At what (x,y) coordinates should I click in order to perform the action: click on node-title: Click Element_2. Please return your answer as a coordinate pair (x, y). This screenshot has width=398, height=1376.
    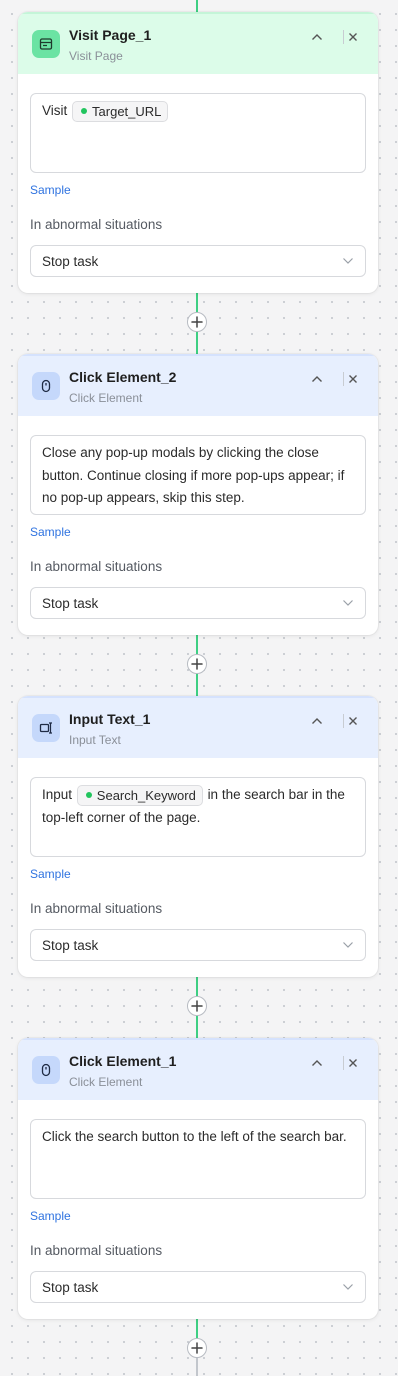
    Looking at the image, I should click on (123, 377).